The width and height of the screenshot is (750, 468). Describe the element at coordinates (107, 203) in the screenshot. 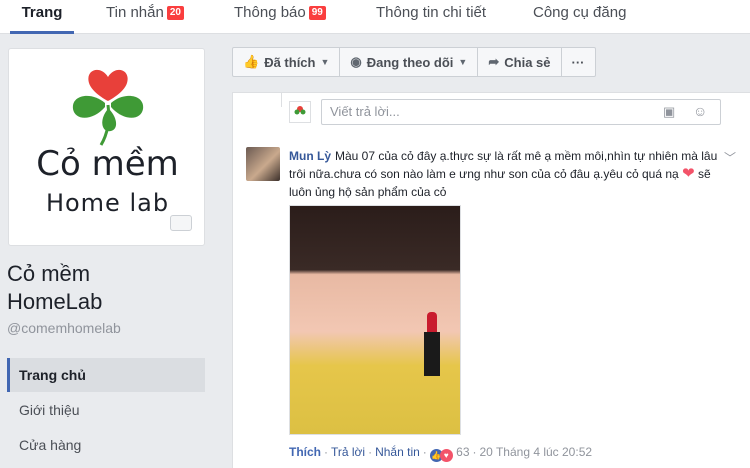

I see `logo-wordmark-bottom: Home lab` at that location.